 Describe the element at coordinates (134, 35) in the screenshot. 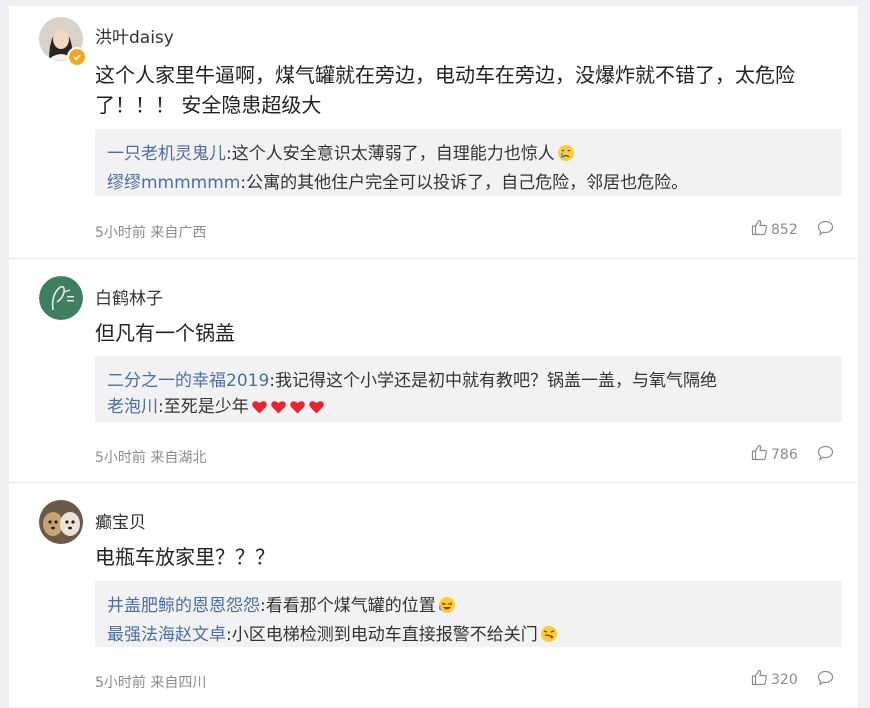

I see `comment-username: 洪叶daisy` at that location.